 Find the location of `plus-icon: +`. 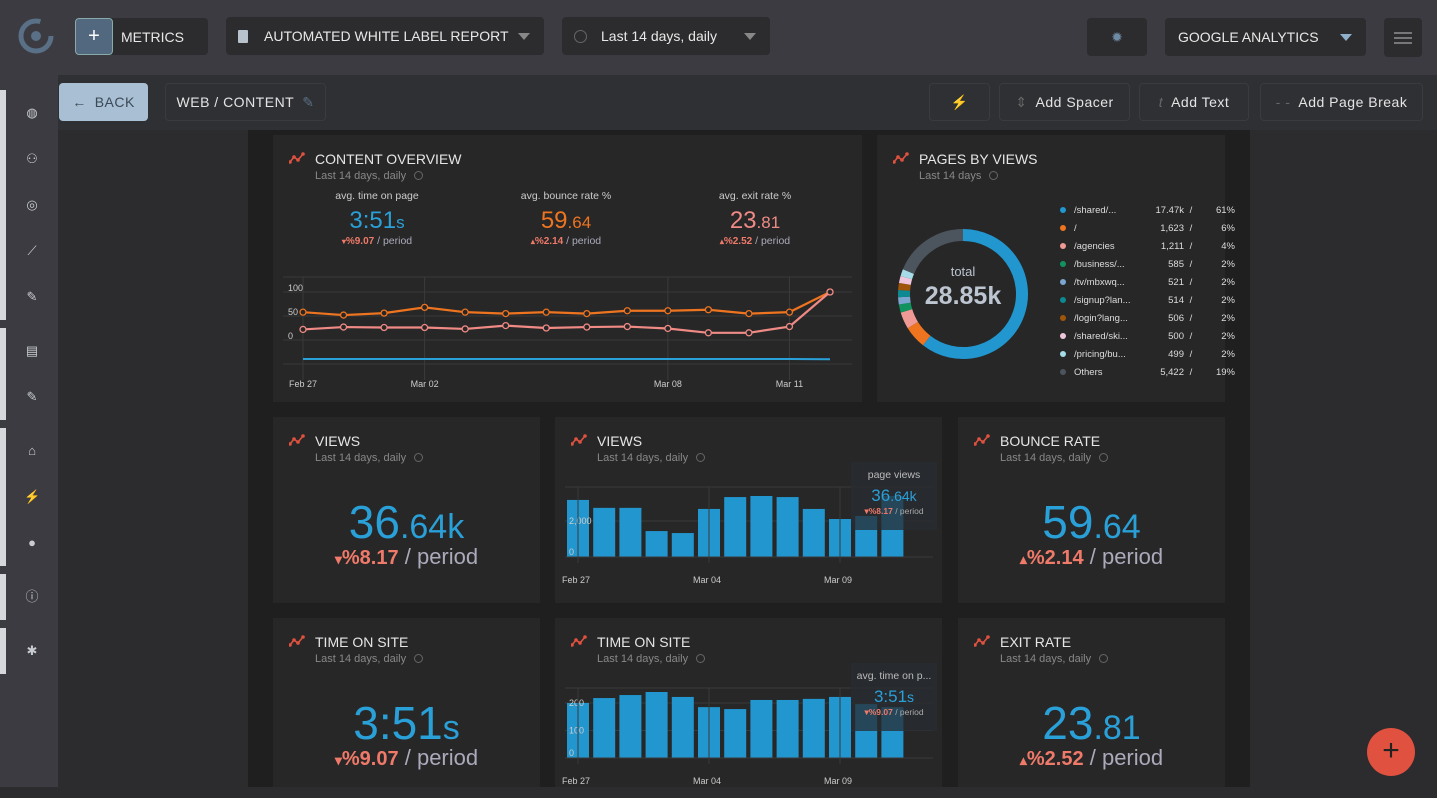

plus-icon: + is located at coordinates (94, 36).